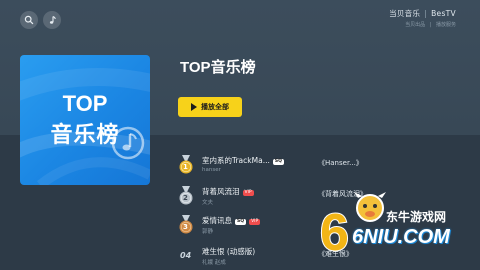 The image size is (480, 270). Describe the element at coordinates (215, 107) in the screenshot. I see `play-all-label: 播放全部` at that location.